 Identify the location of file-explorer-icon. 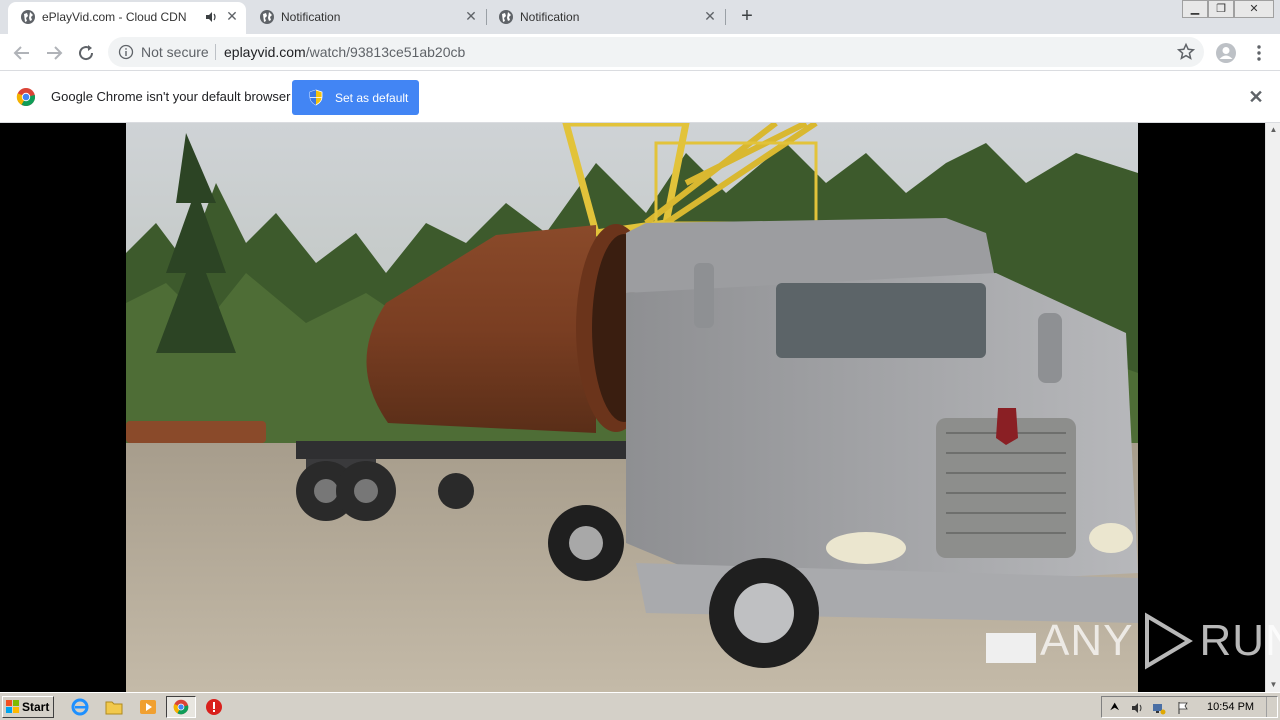
(114, 707).